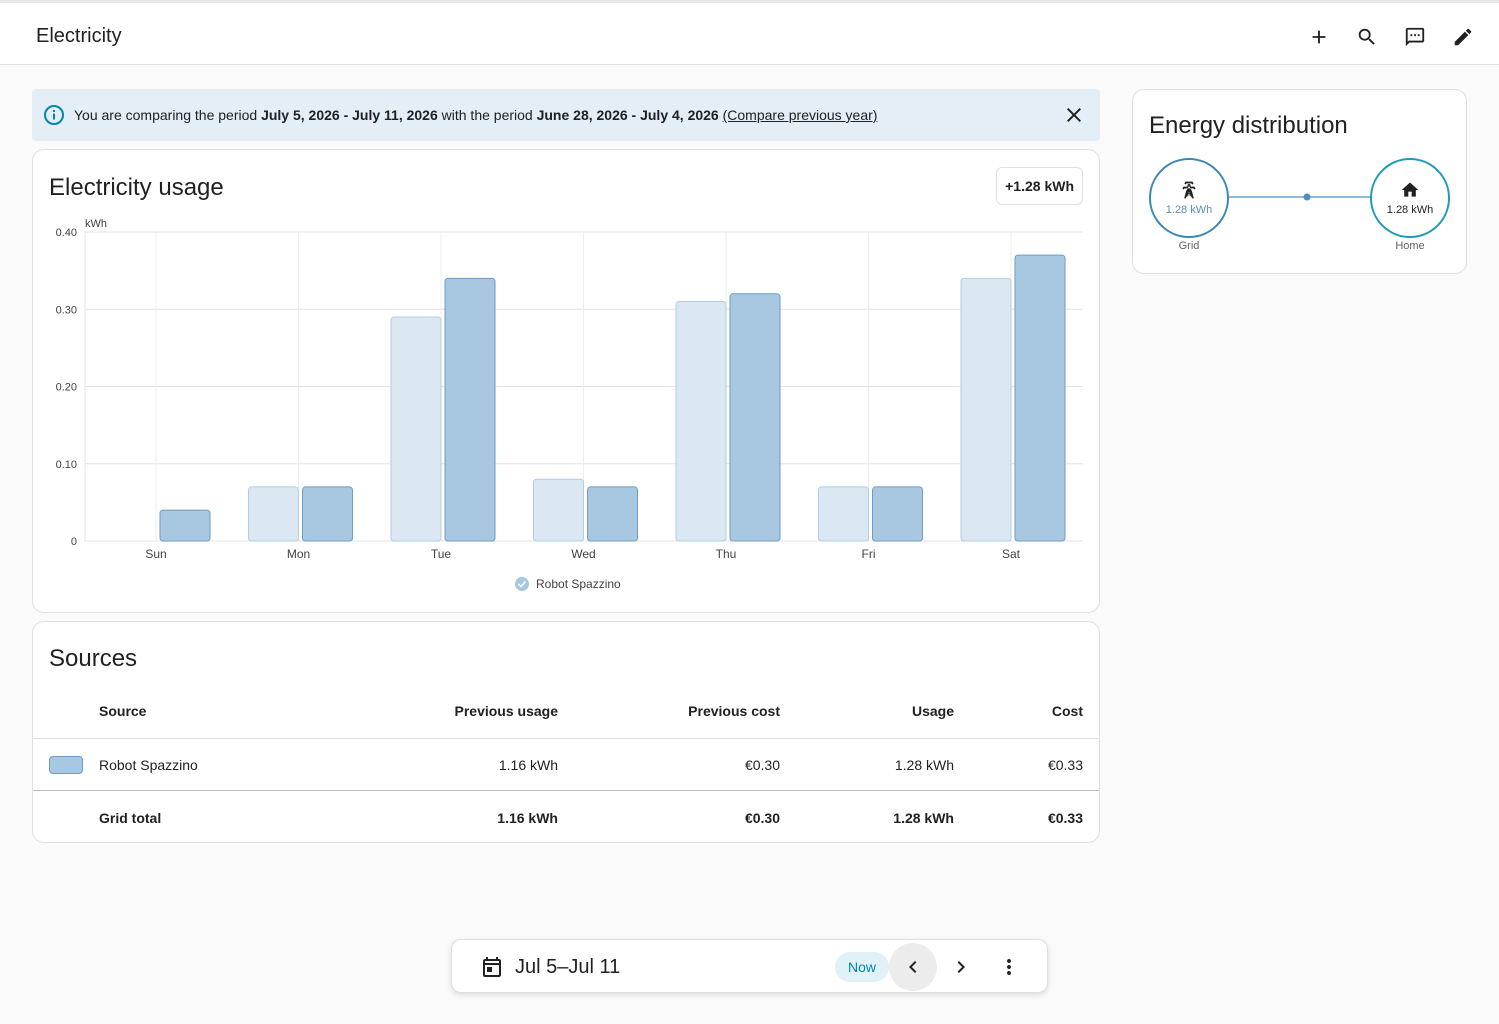  What do you see at coordinates (1065, 765) in the screenshot?
I see `cost: €0.33` at bounding box center [1065, 765].